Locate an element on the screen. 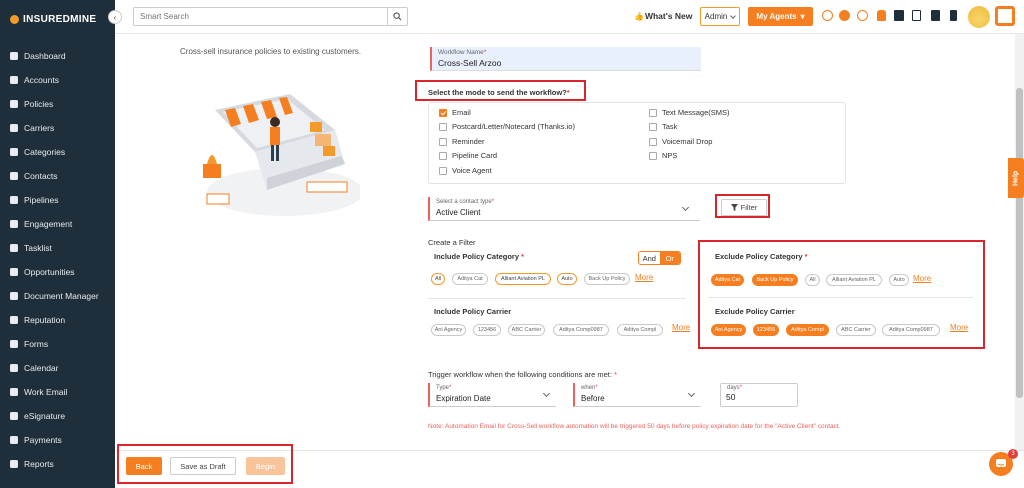 Image resolution: width=1024 pixels, height=488 pixels. signature-icon is located at coordinates (14, 416).